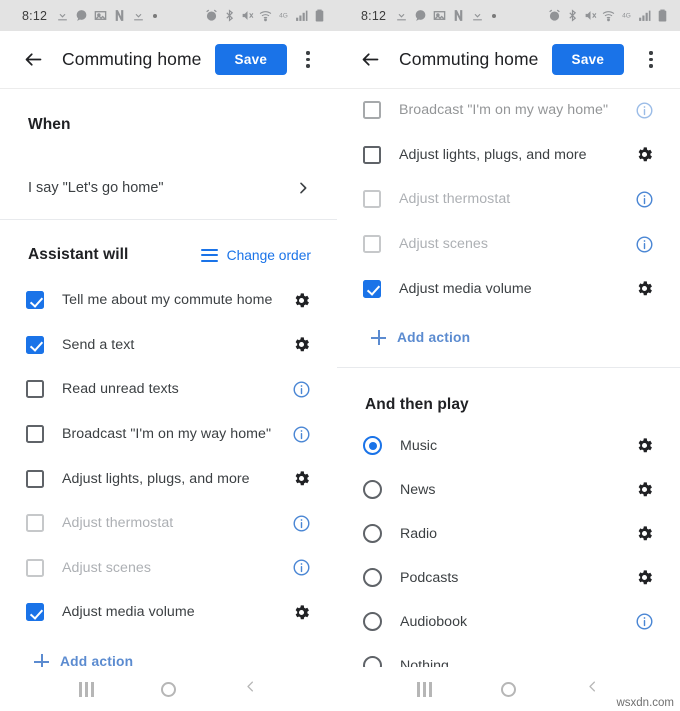 This screenshot has width=680, height=711. What do you see at coordinates (168, 345) in the screenshot?
I see `action-row: Send a text` at bounding box center [168, 345].